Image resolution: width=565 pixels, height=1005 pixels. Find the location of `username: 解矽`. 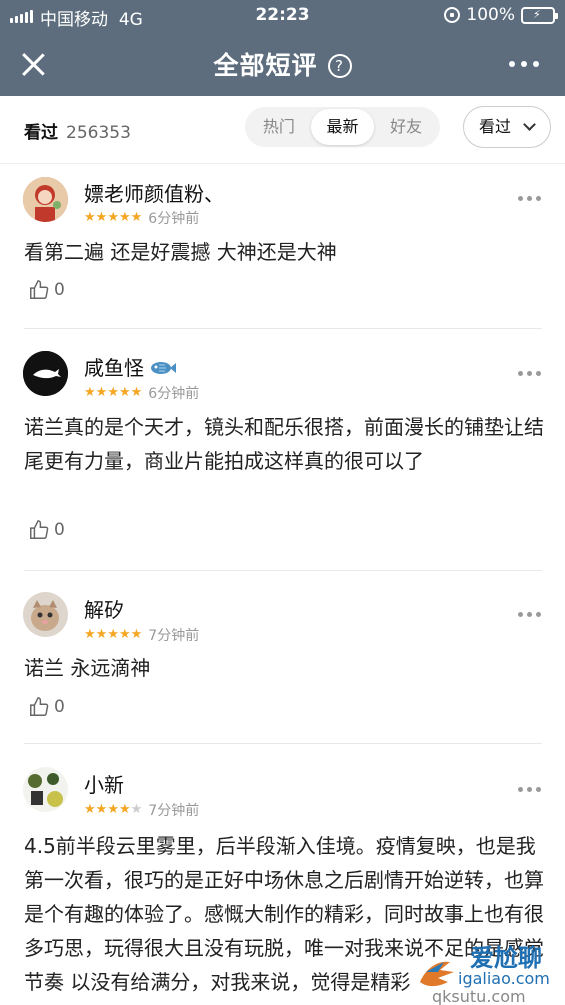

username: 解矽 is located at coordinates (104, 608).